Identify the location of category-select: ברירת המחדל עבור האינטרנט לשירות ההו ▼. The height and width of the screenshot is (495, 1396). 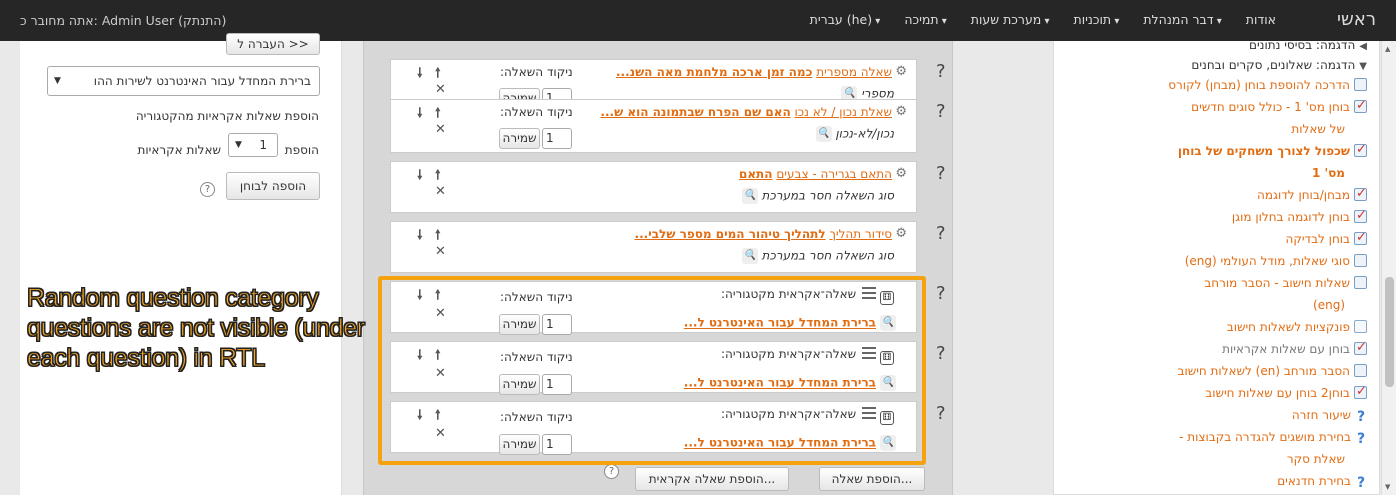
(183, 81).